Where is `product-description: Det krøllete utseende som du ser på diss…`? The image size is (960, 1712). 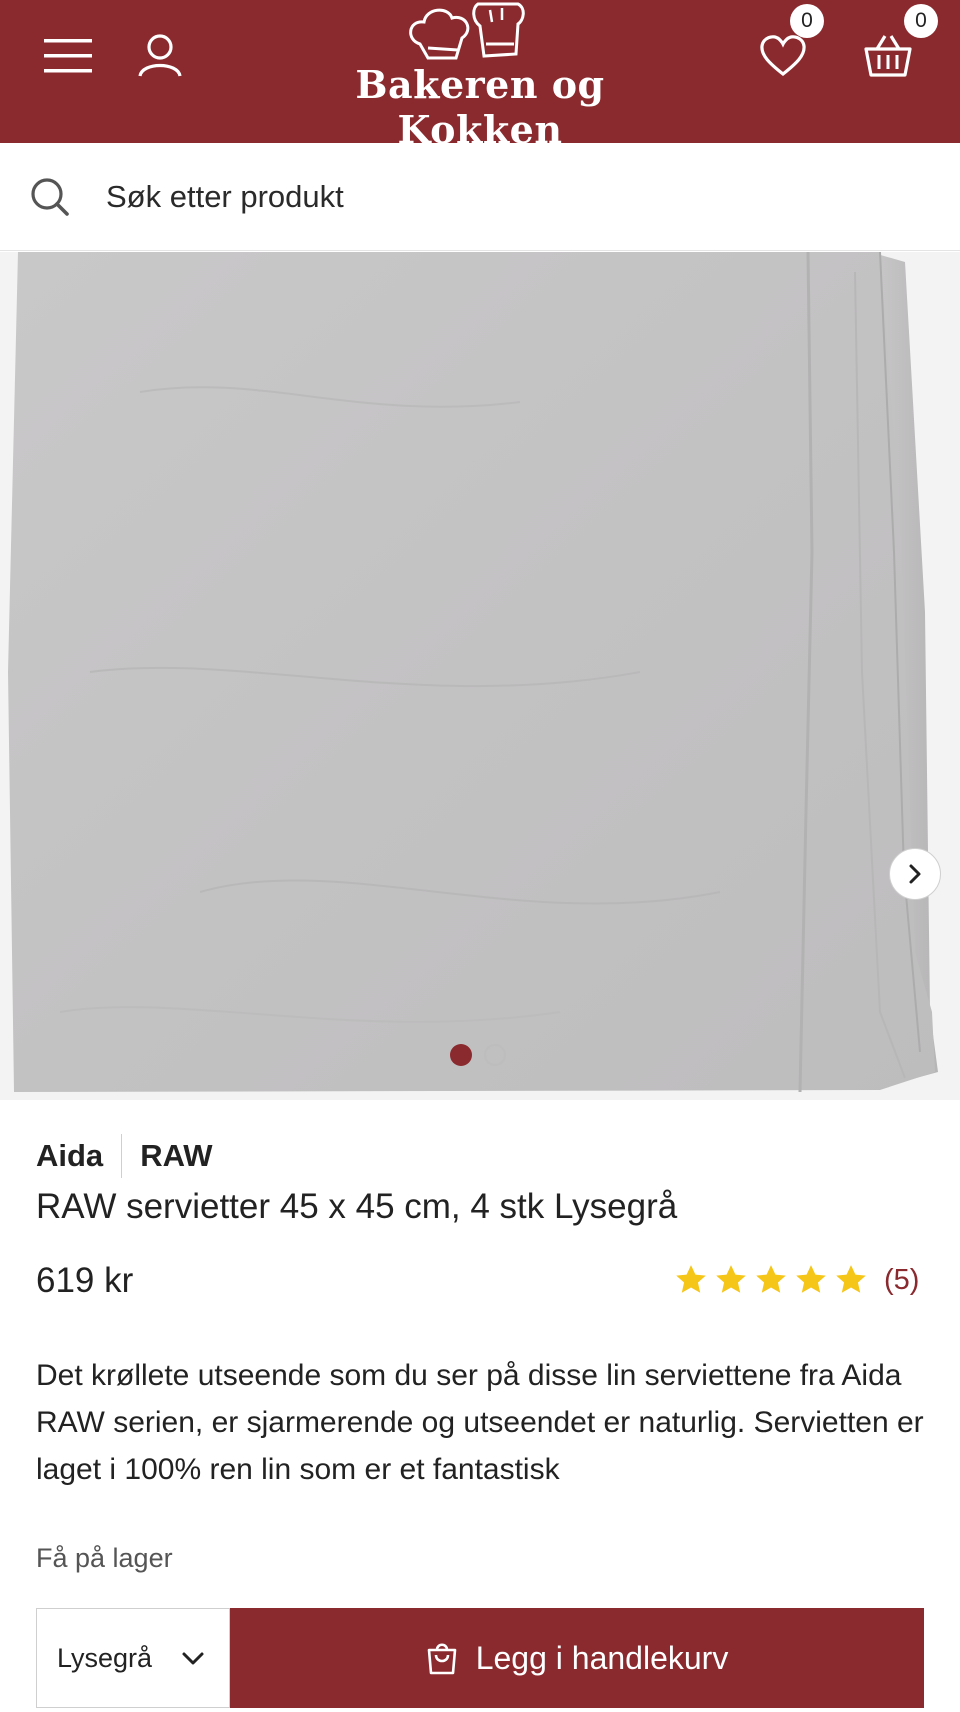 product-description: Det krøllete utseende som du ser på diss… is located at coordinates (480, 1422).